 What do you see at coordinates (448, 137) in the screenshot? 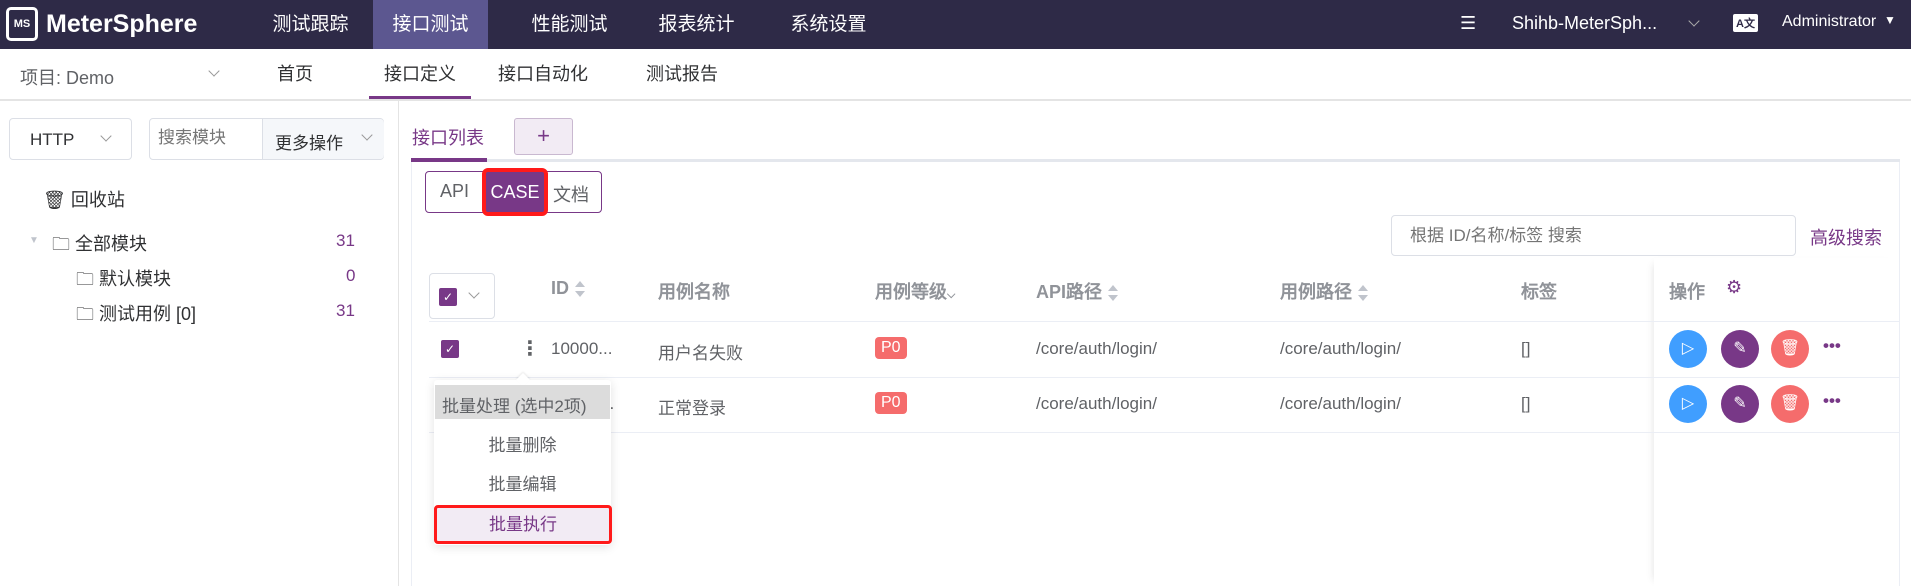
I see `tab-api-list: 接口列表` at bounding box center [448, 137].